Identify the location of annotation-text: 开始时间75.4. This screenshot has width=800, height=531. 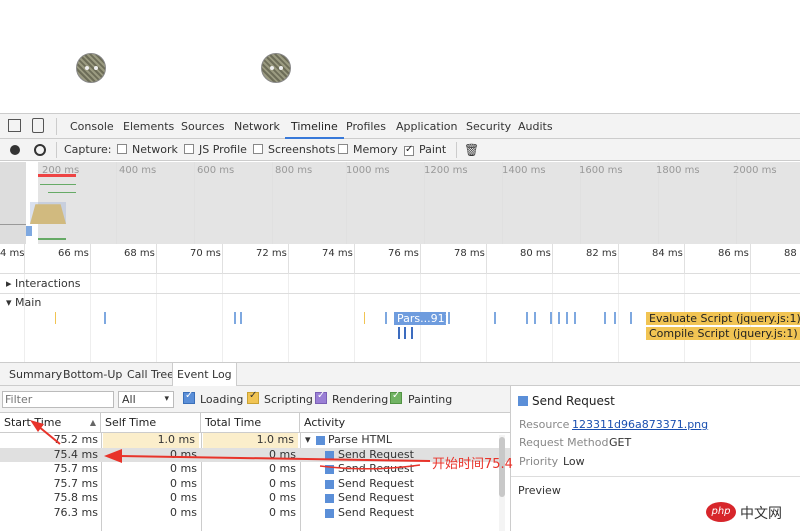
(472, 464).